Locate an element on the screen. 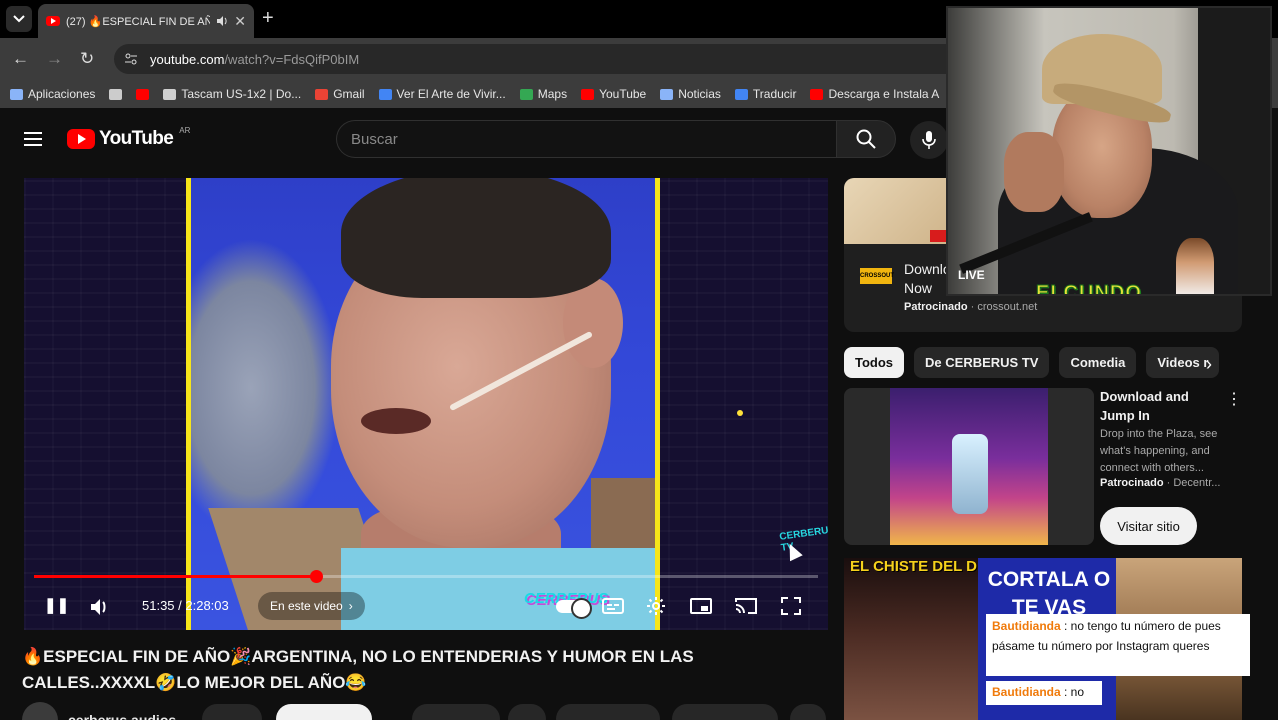 The image size is (1278, 720). settings-gear-icon is located at coordinates (656, 606).